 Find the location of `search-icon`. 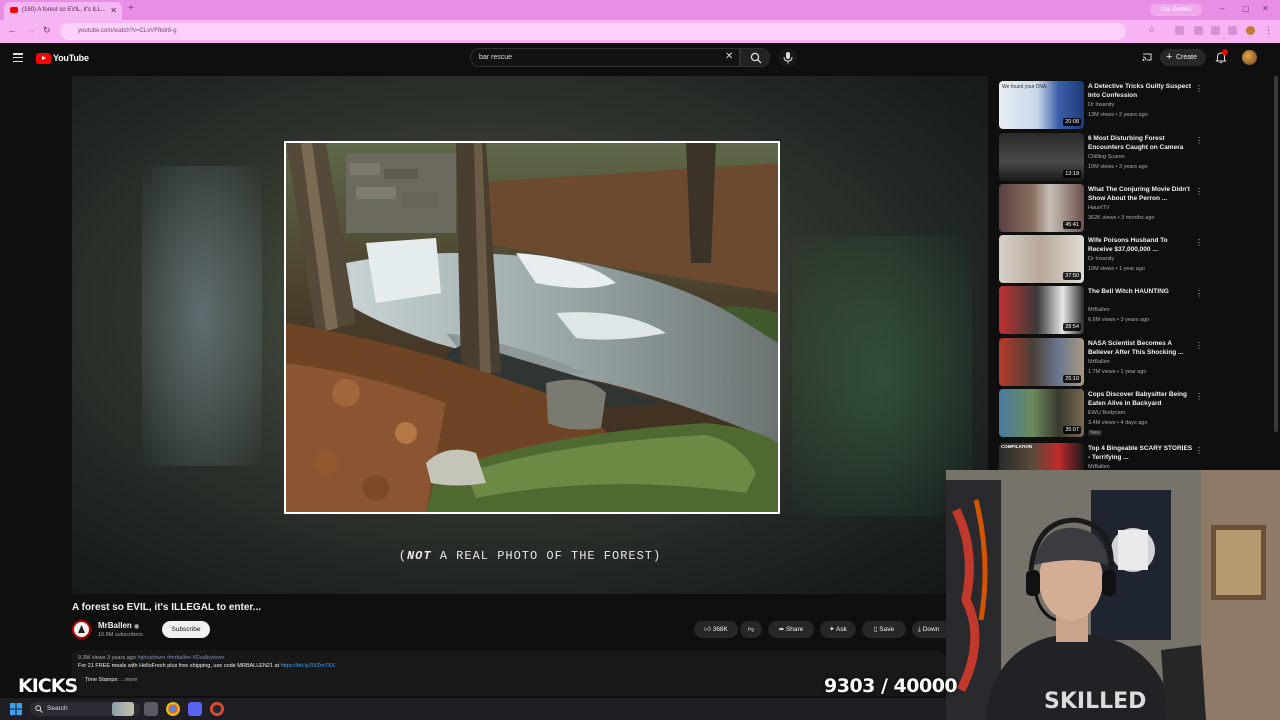

search-icon is located at coordinates (756, 58).